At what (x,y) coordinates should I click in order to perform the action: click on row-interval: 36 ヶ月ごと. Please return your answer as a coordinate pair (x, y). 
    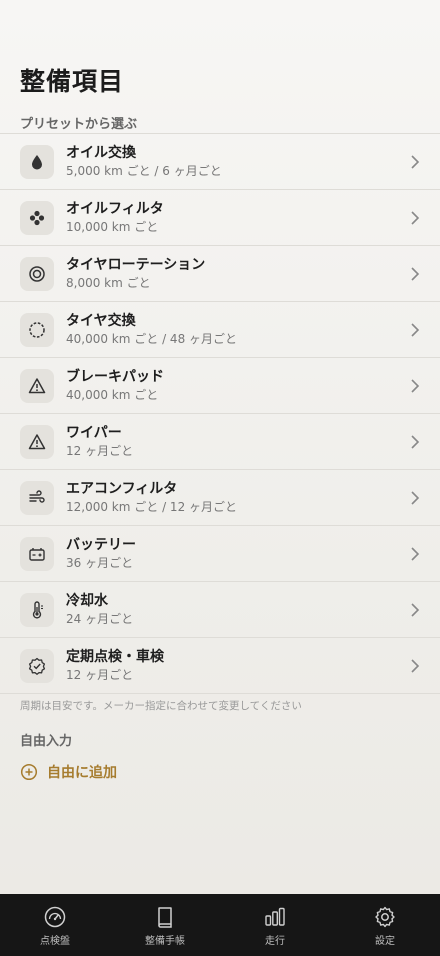
    Looking at the image, I should click on (100, 563).